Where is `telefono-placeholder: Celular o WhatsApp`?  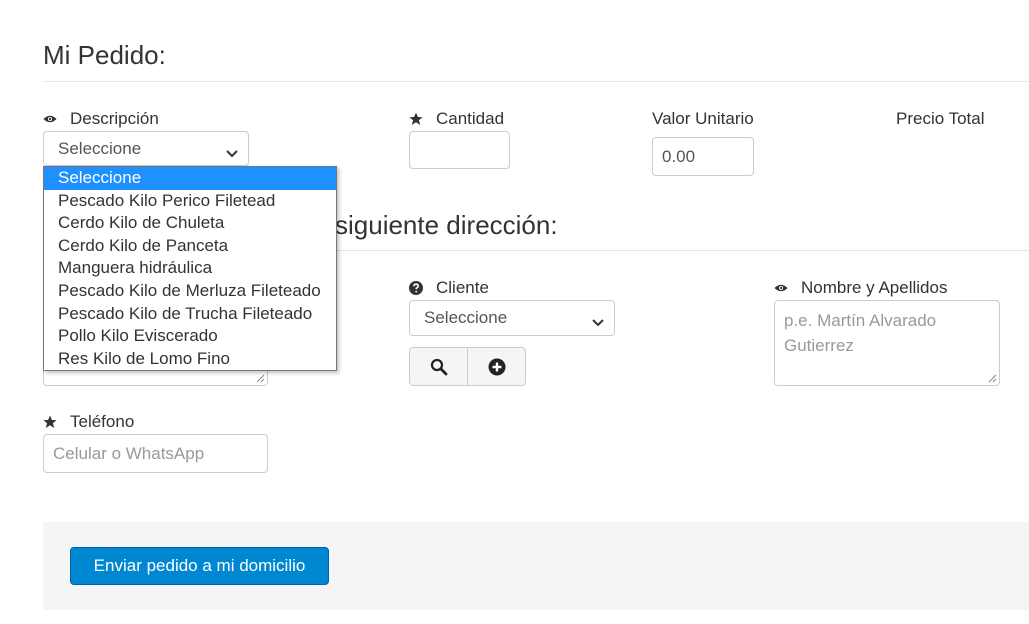 telefono-placeholder: Celular o WhatsApp is located at coordinates (129, 453).